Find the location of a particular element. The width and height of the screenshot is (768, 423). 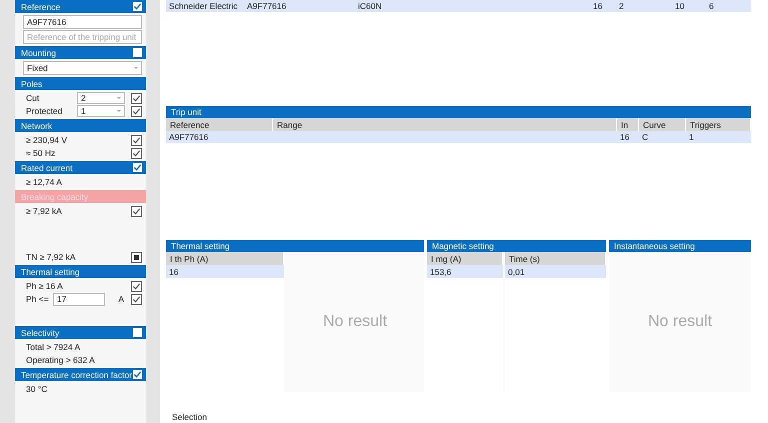

section-header: Reference is located at coordinates (80, 6).